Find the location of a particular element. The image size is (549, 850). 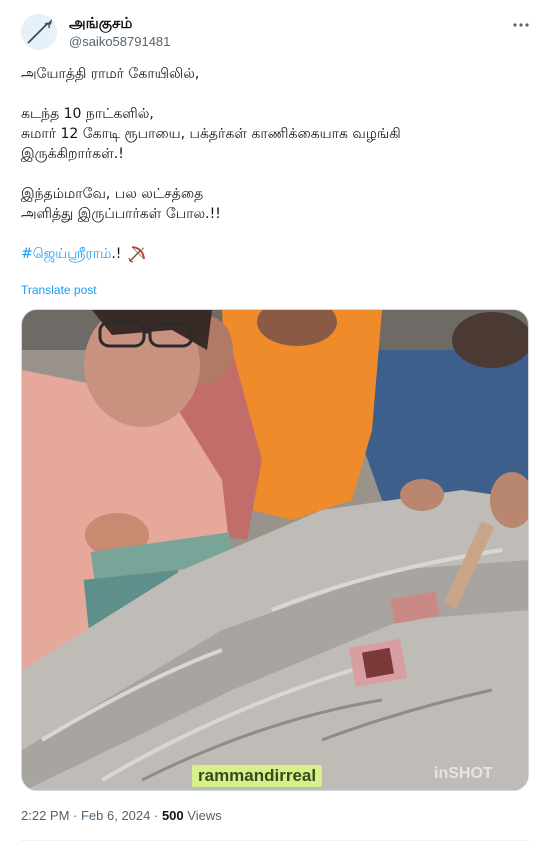

hashtag-link: #ஜெய்ஸ்ரீராம் is located at coordinates (66, 254).